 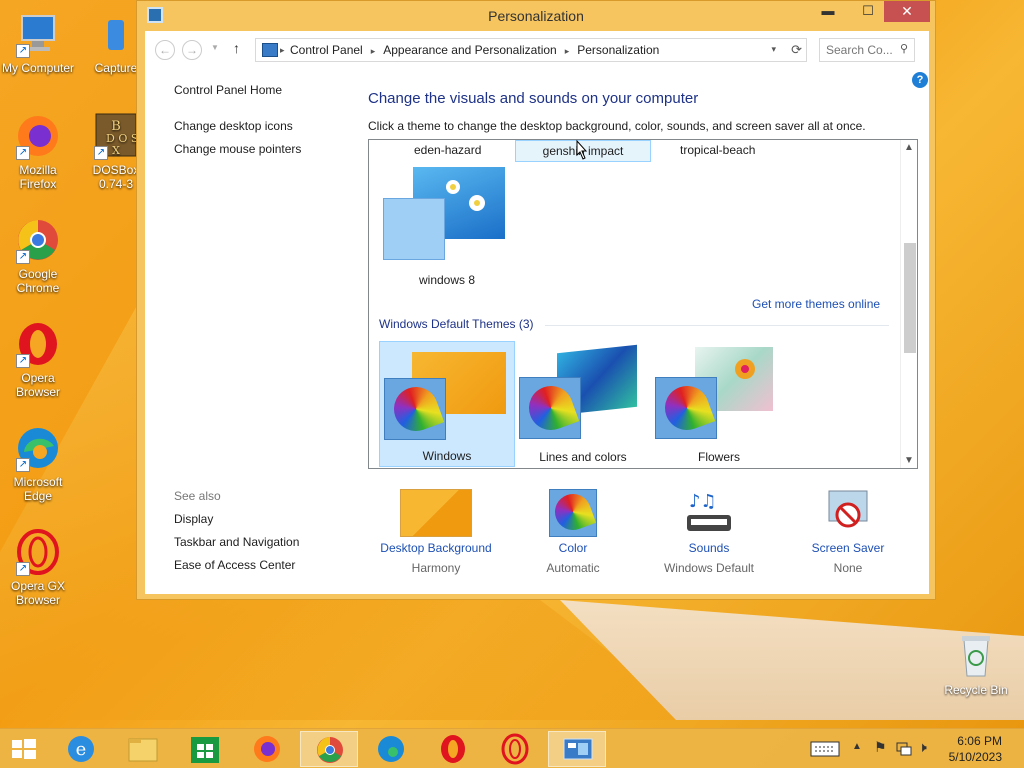 I want to click on setting-value: None, so click(x=848, y=568).